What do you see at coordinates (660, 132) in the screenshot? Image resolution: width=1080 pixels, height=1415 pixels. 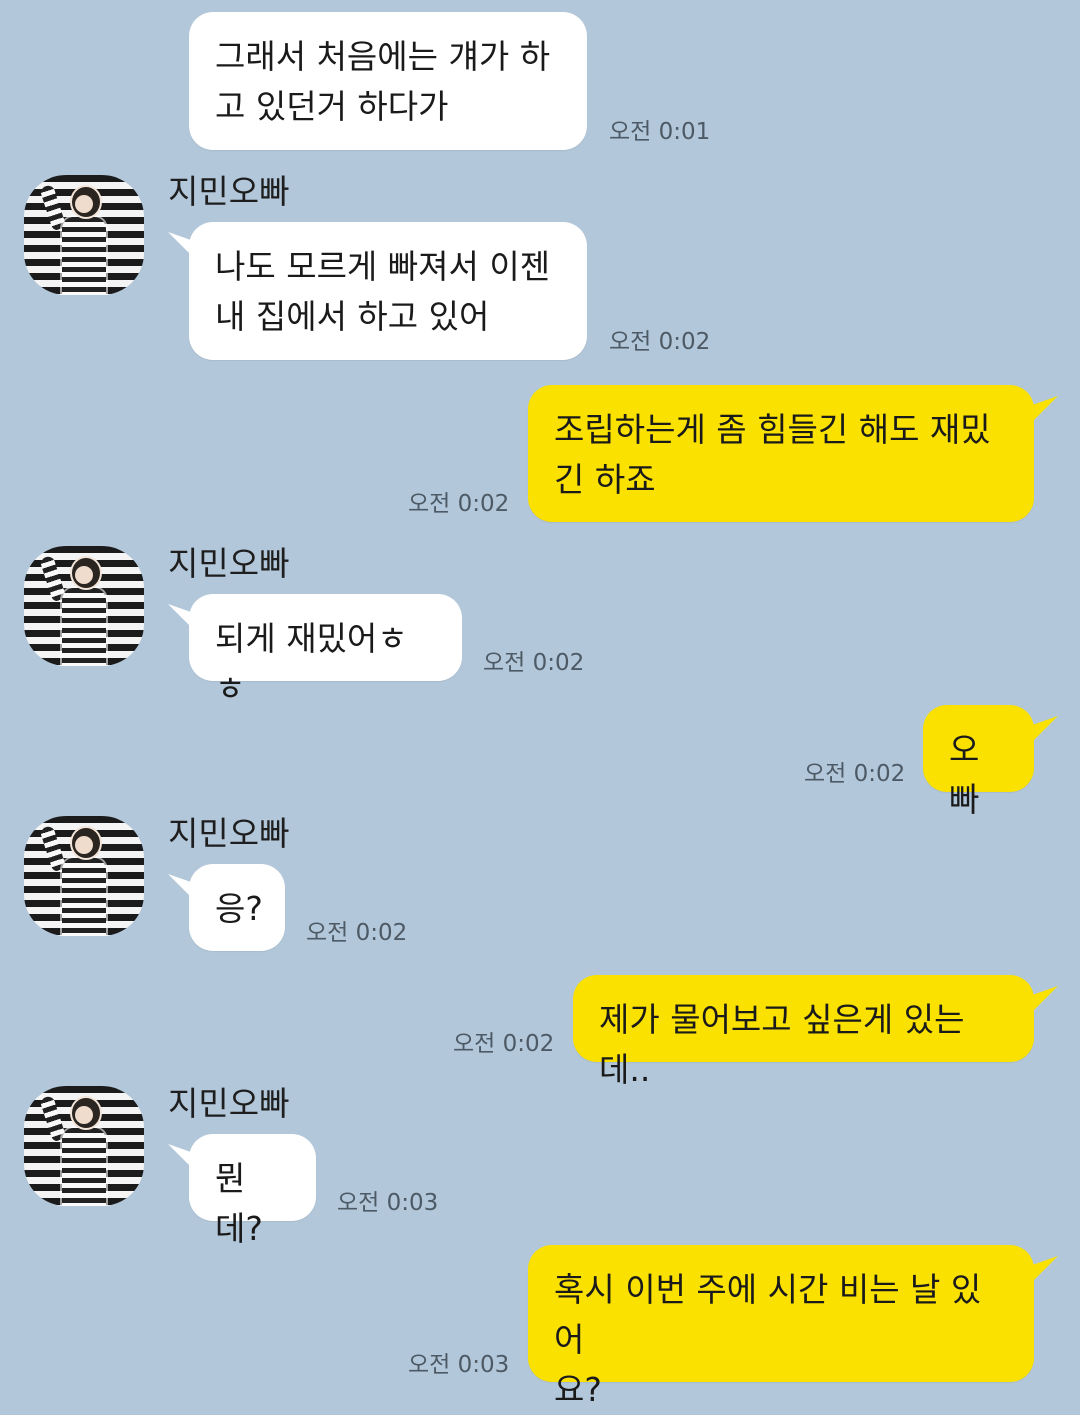 I see `message-time: 오전 0:01` at bounding box center [660, 132].